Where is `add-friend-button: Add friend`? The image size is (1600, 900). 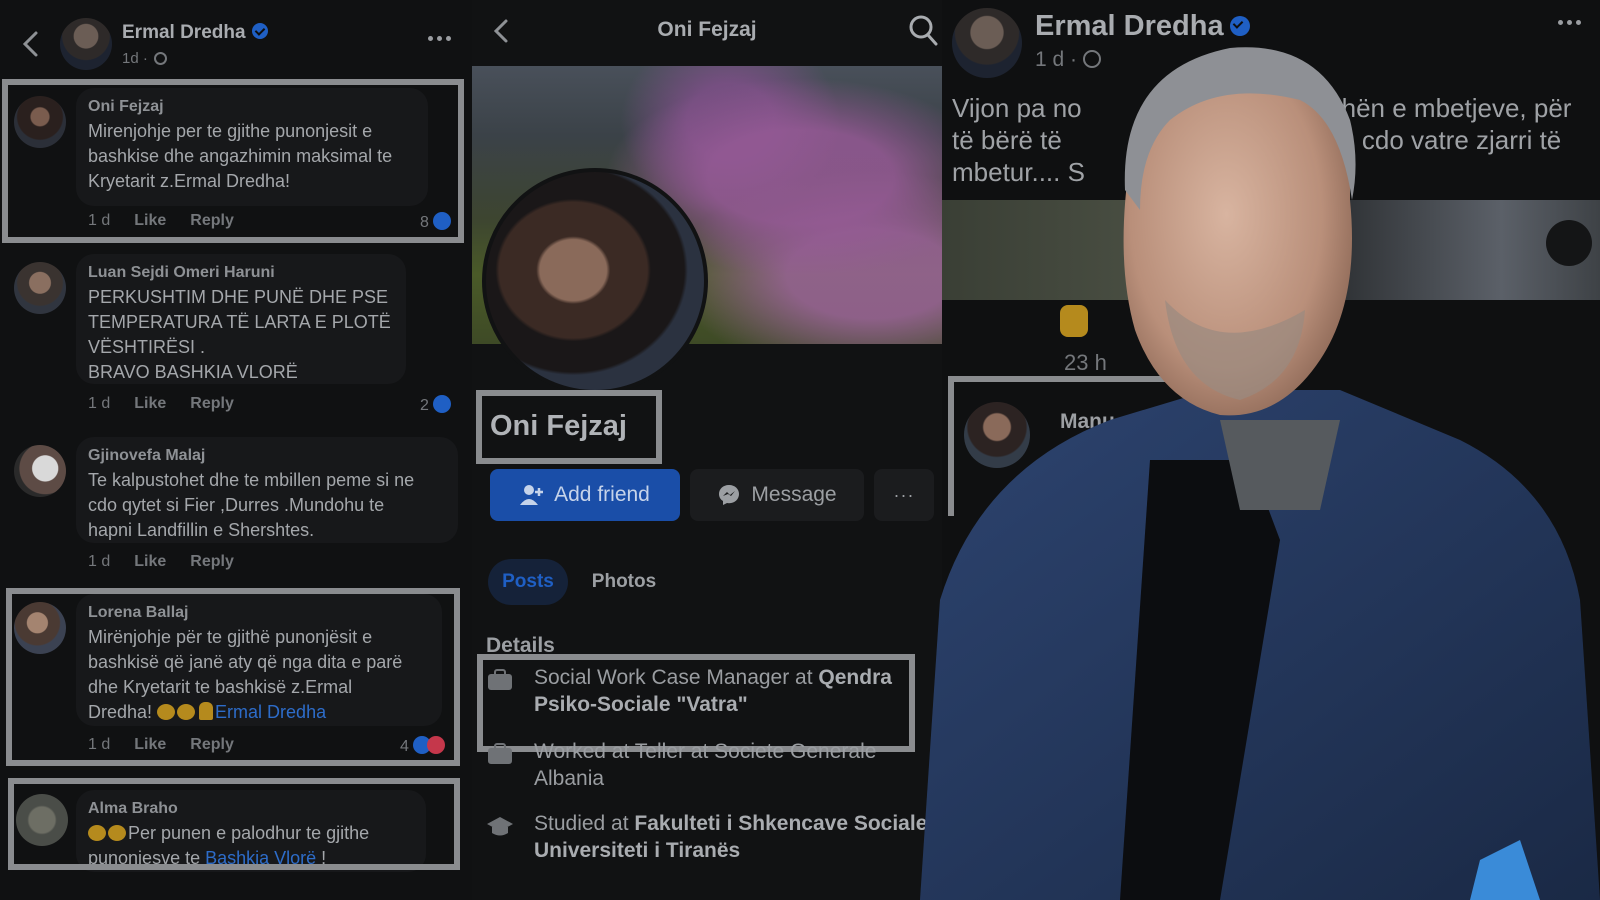
add-friend-button: Add friend is located at coordinates (585, 495).